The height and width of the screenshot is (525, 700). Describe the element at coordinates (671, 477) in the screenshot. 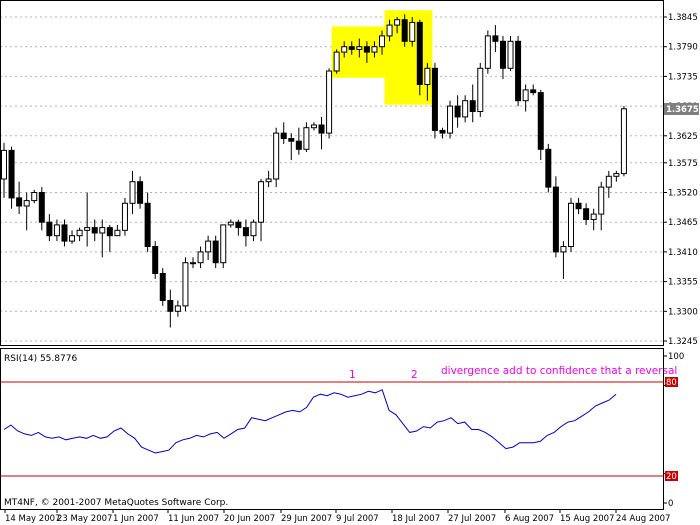

I see `rsi-level-20-label: 20` at that location.